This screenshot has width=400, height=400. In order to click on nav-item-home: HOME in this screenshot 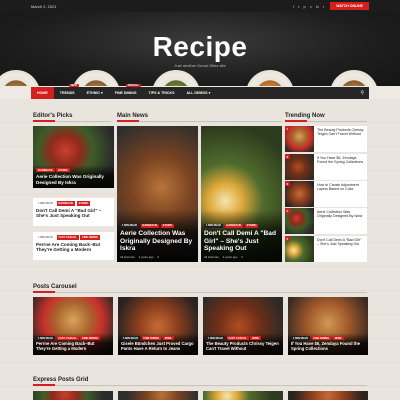, I will do `click(42, 93)`.